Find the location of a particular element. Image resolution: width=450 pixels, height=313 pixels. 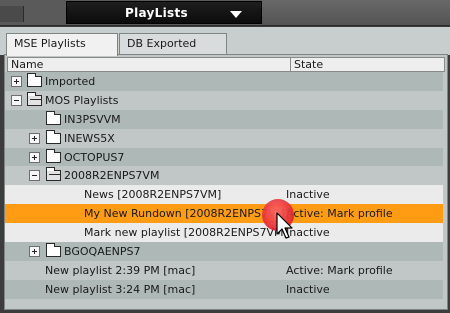

playlist-name: News [2008R2ENPS7VM] is located at coordinates (153, 194).